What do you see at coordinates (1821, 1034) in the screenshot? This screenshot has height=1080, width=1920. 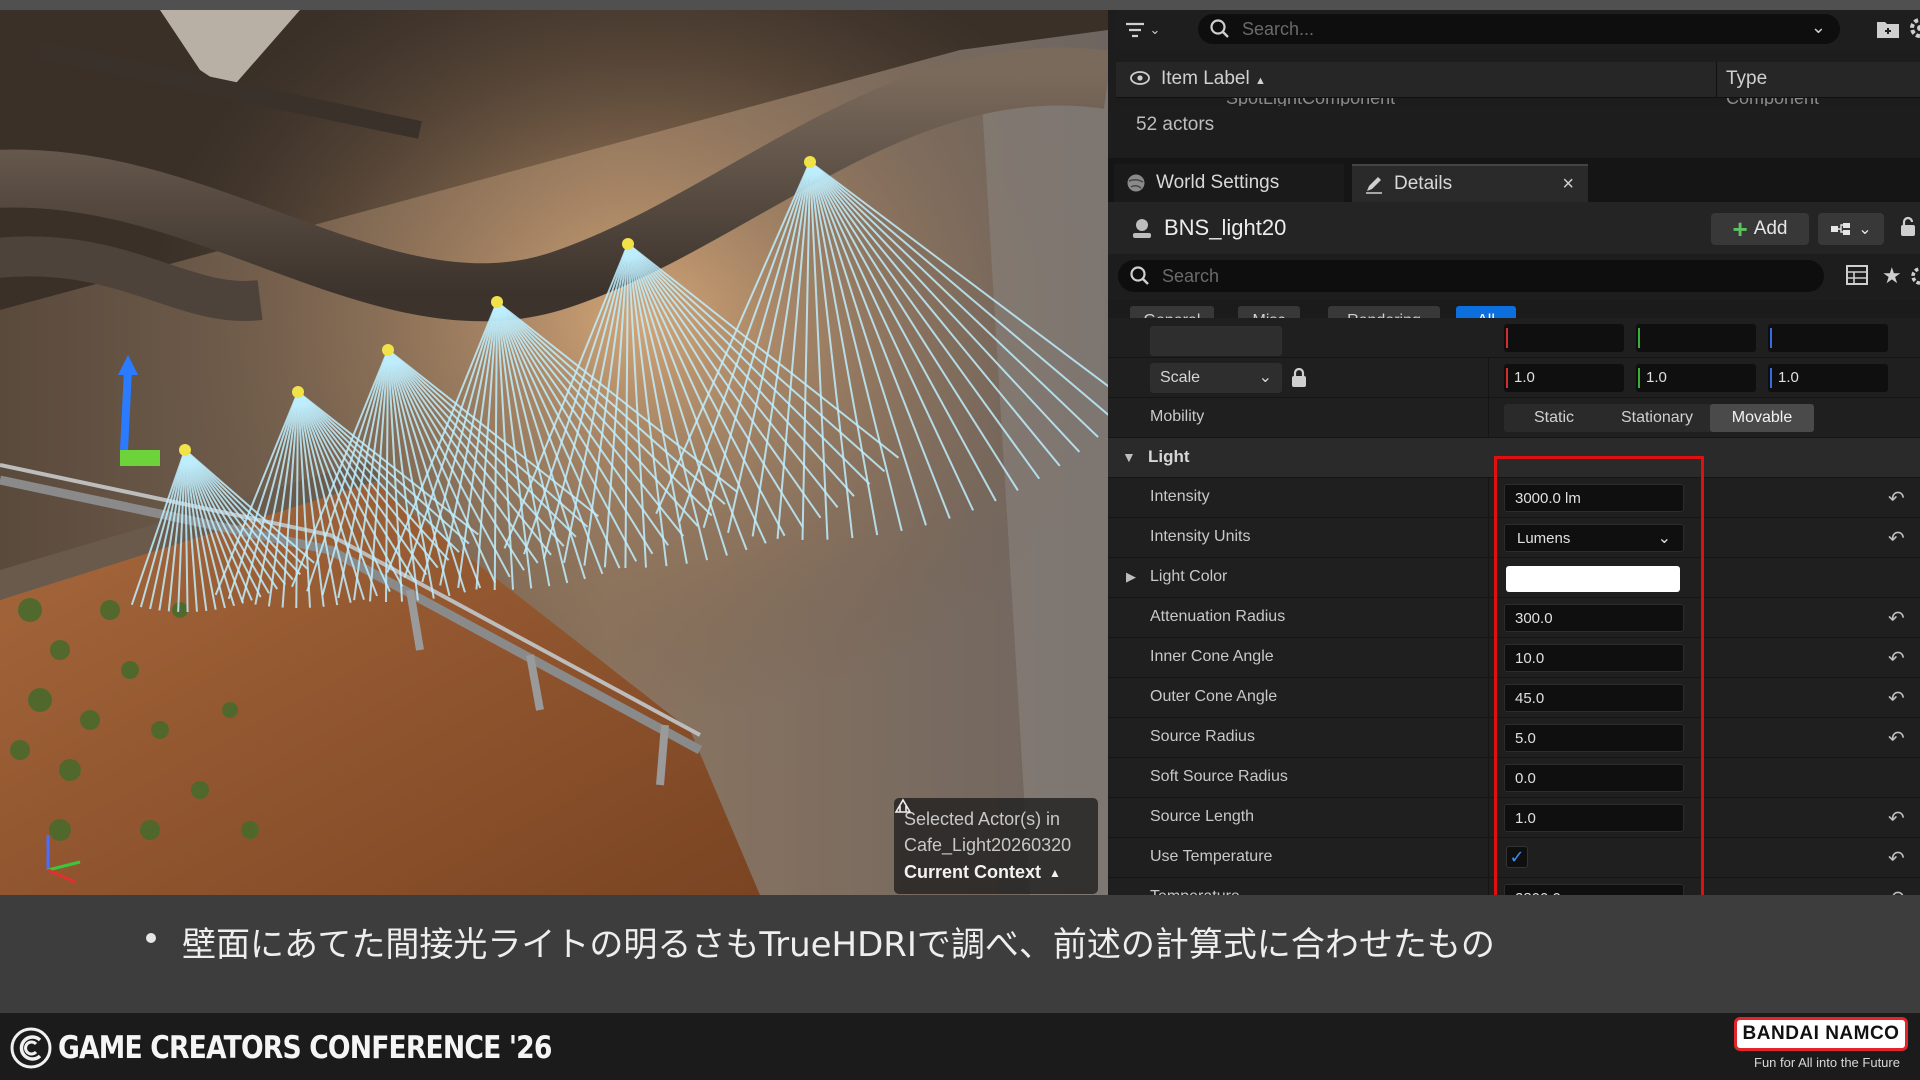 I see `bandai-namco-logo: BANDAI NAMCO` at bounding box center [1821, 1034].